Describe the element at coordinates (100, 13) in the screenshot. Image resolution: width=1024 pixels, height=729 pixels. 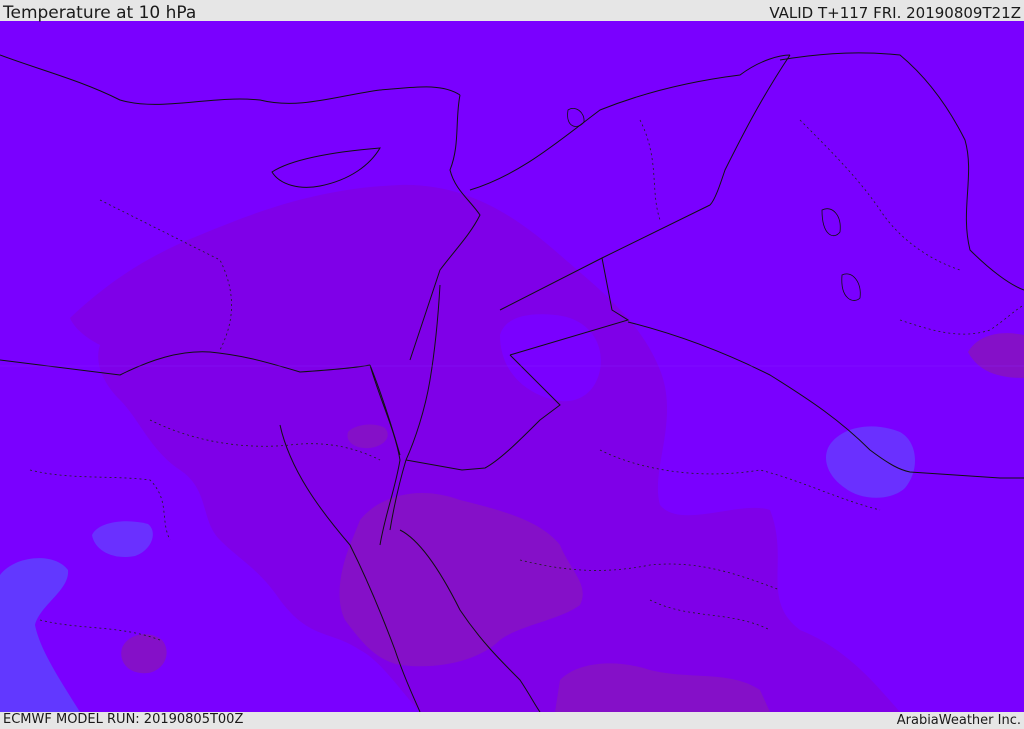
I see `map-title: Temperature at 10 hPa` at that location.